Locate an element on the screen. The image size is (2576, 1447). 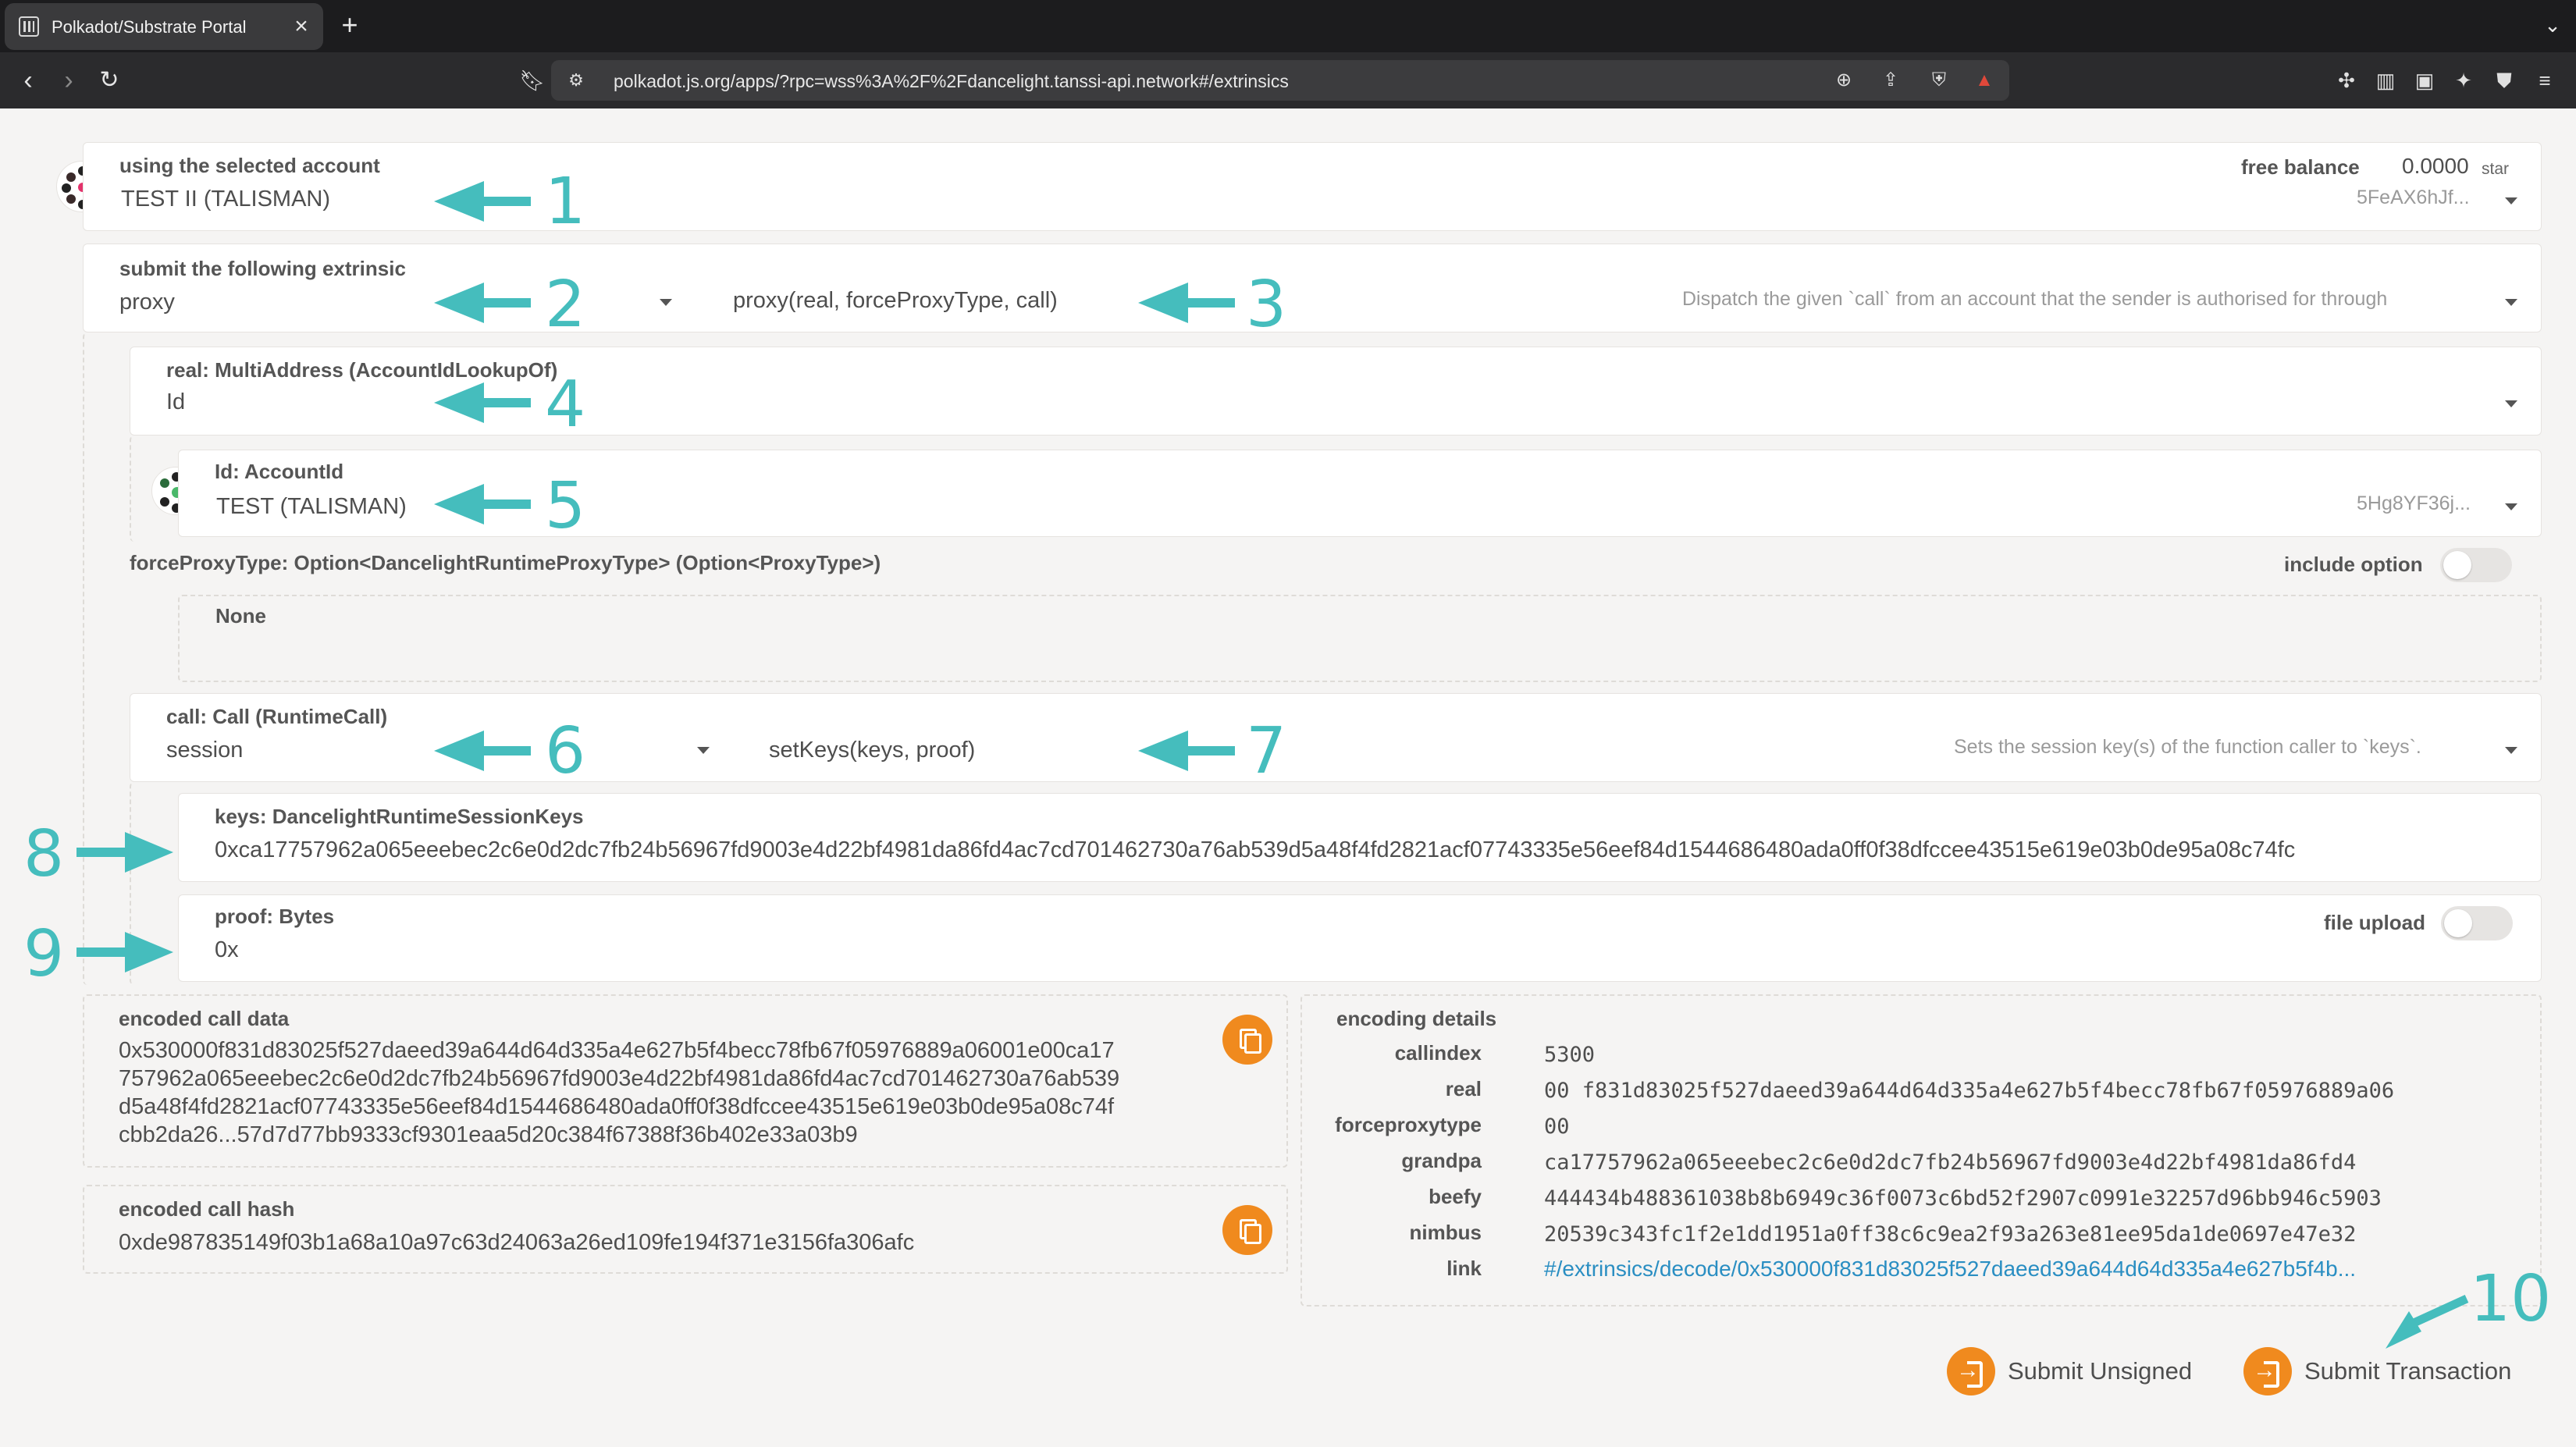
annotation-3: 3 is located at coordinates (1266, 305).